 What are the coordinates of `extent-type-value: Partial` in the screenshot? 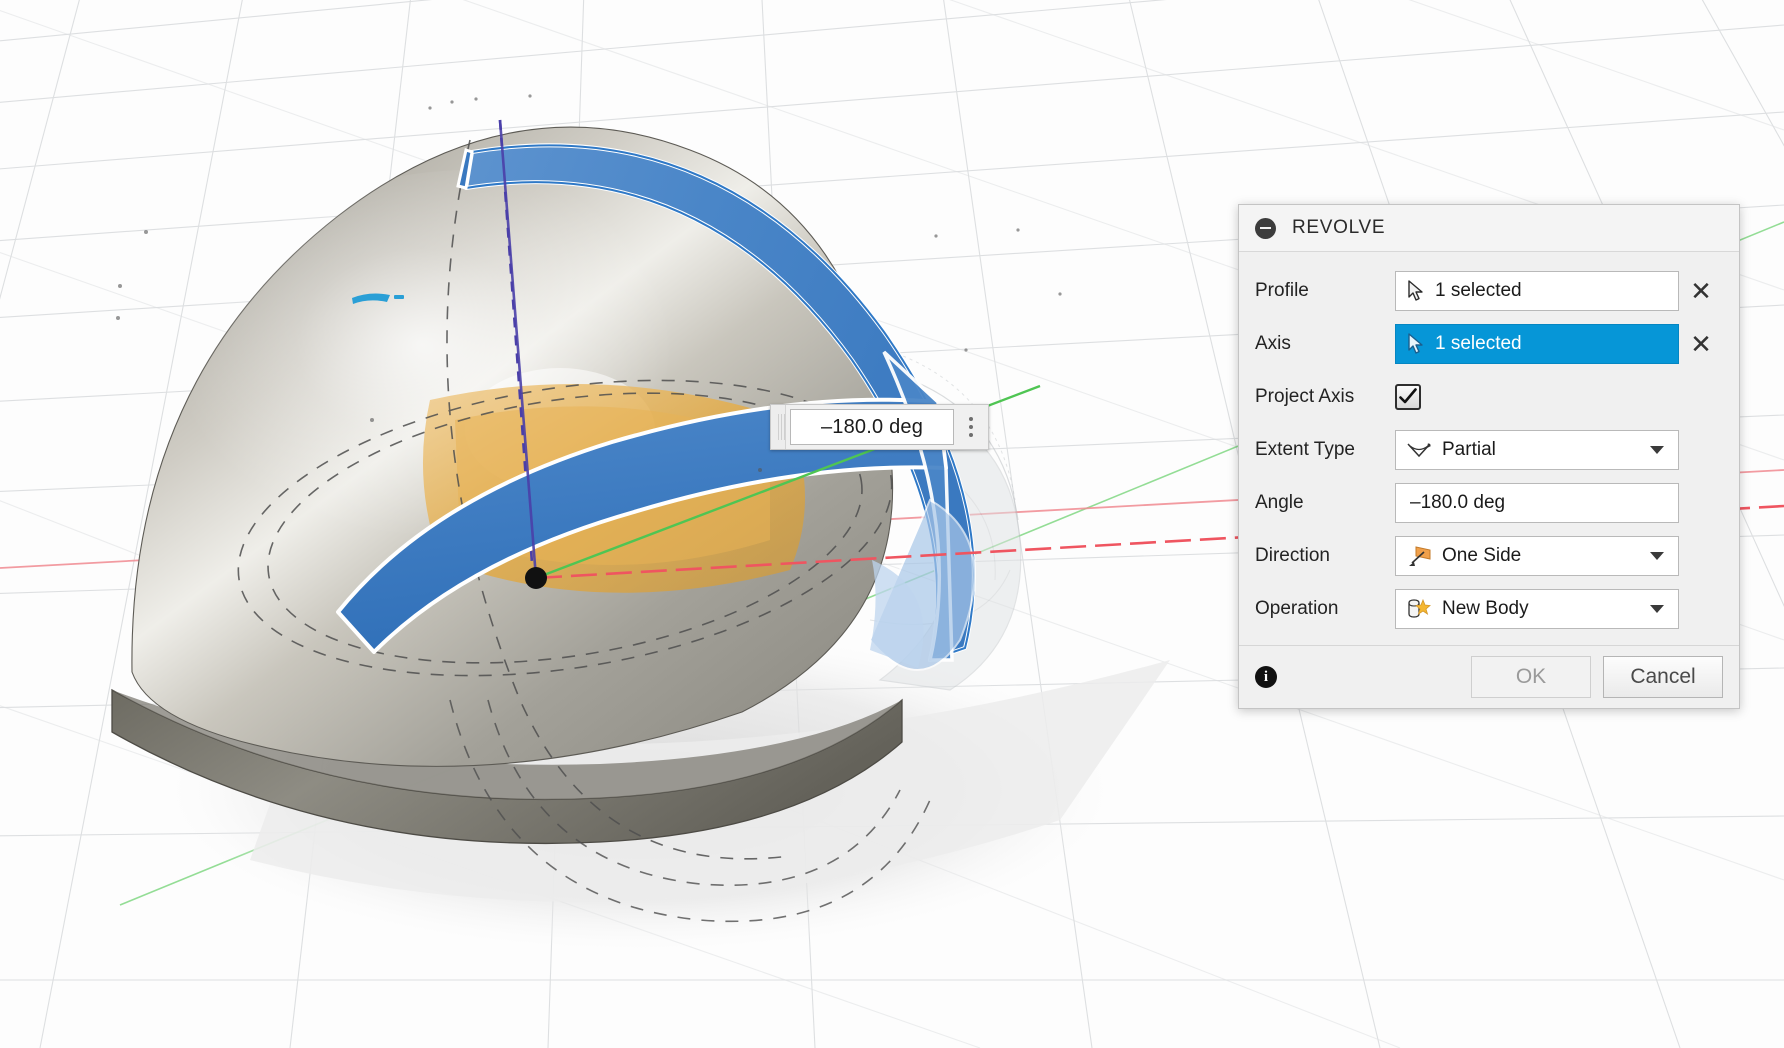 It's located at (1469, 449).